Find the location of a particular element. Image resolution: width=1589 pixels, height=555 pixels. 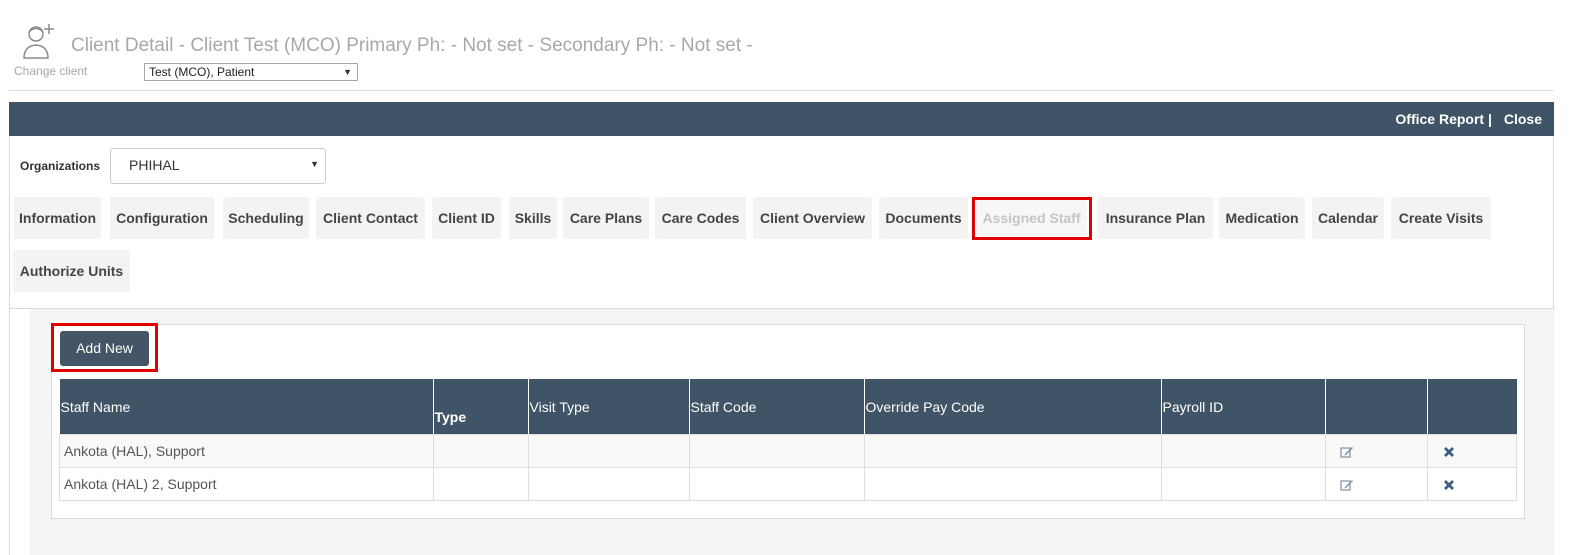

header-divider is located at coordinates (781, 90).